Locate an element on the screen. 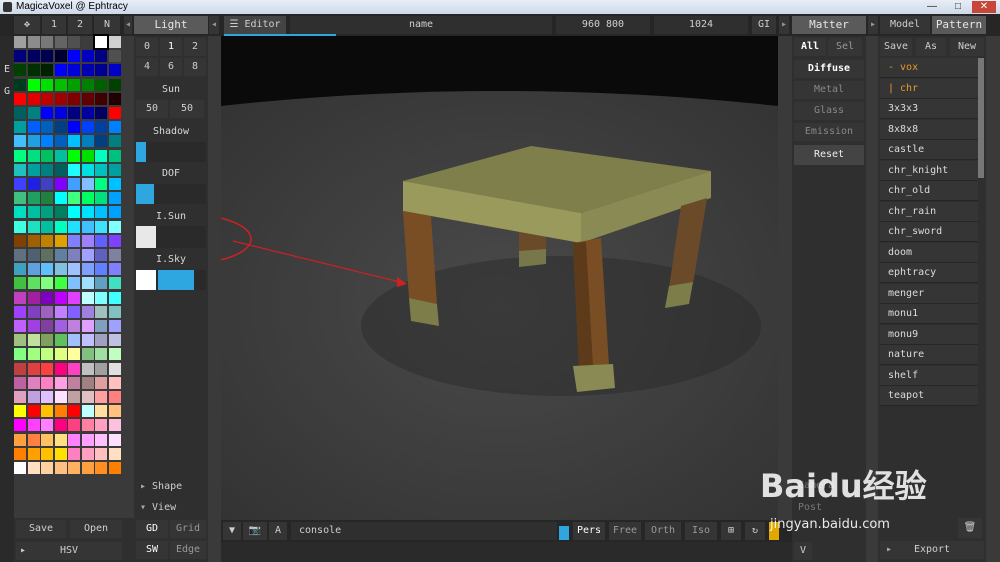 The width and height of the screenshot is (1000, 562). model-list-item: chr_old is located at coordinates (929, 191).